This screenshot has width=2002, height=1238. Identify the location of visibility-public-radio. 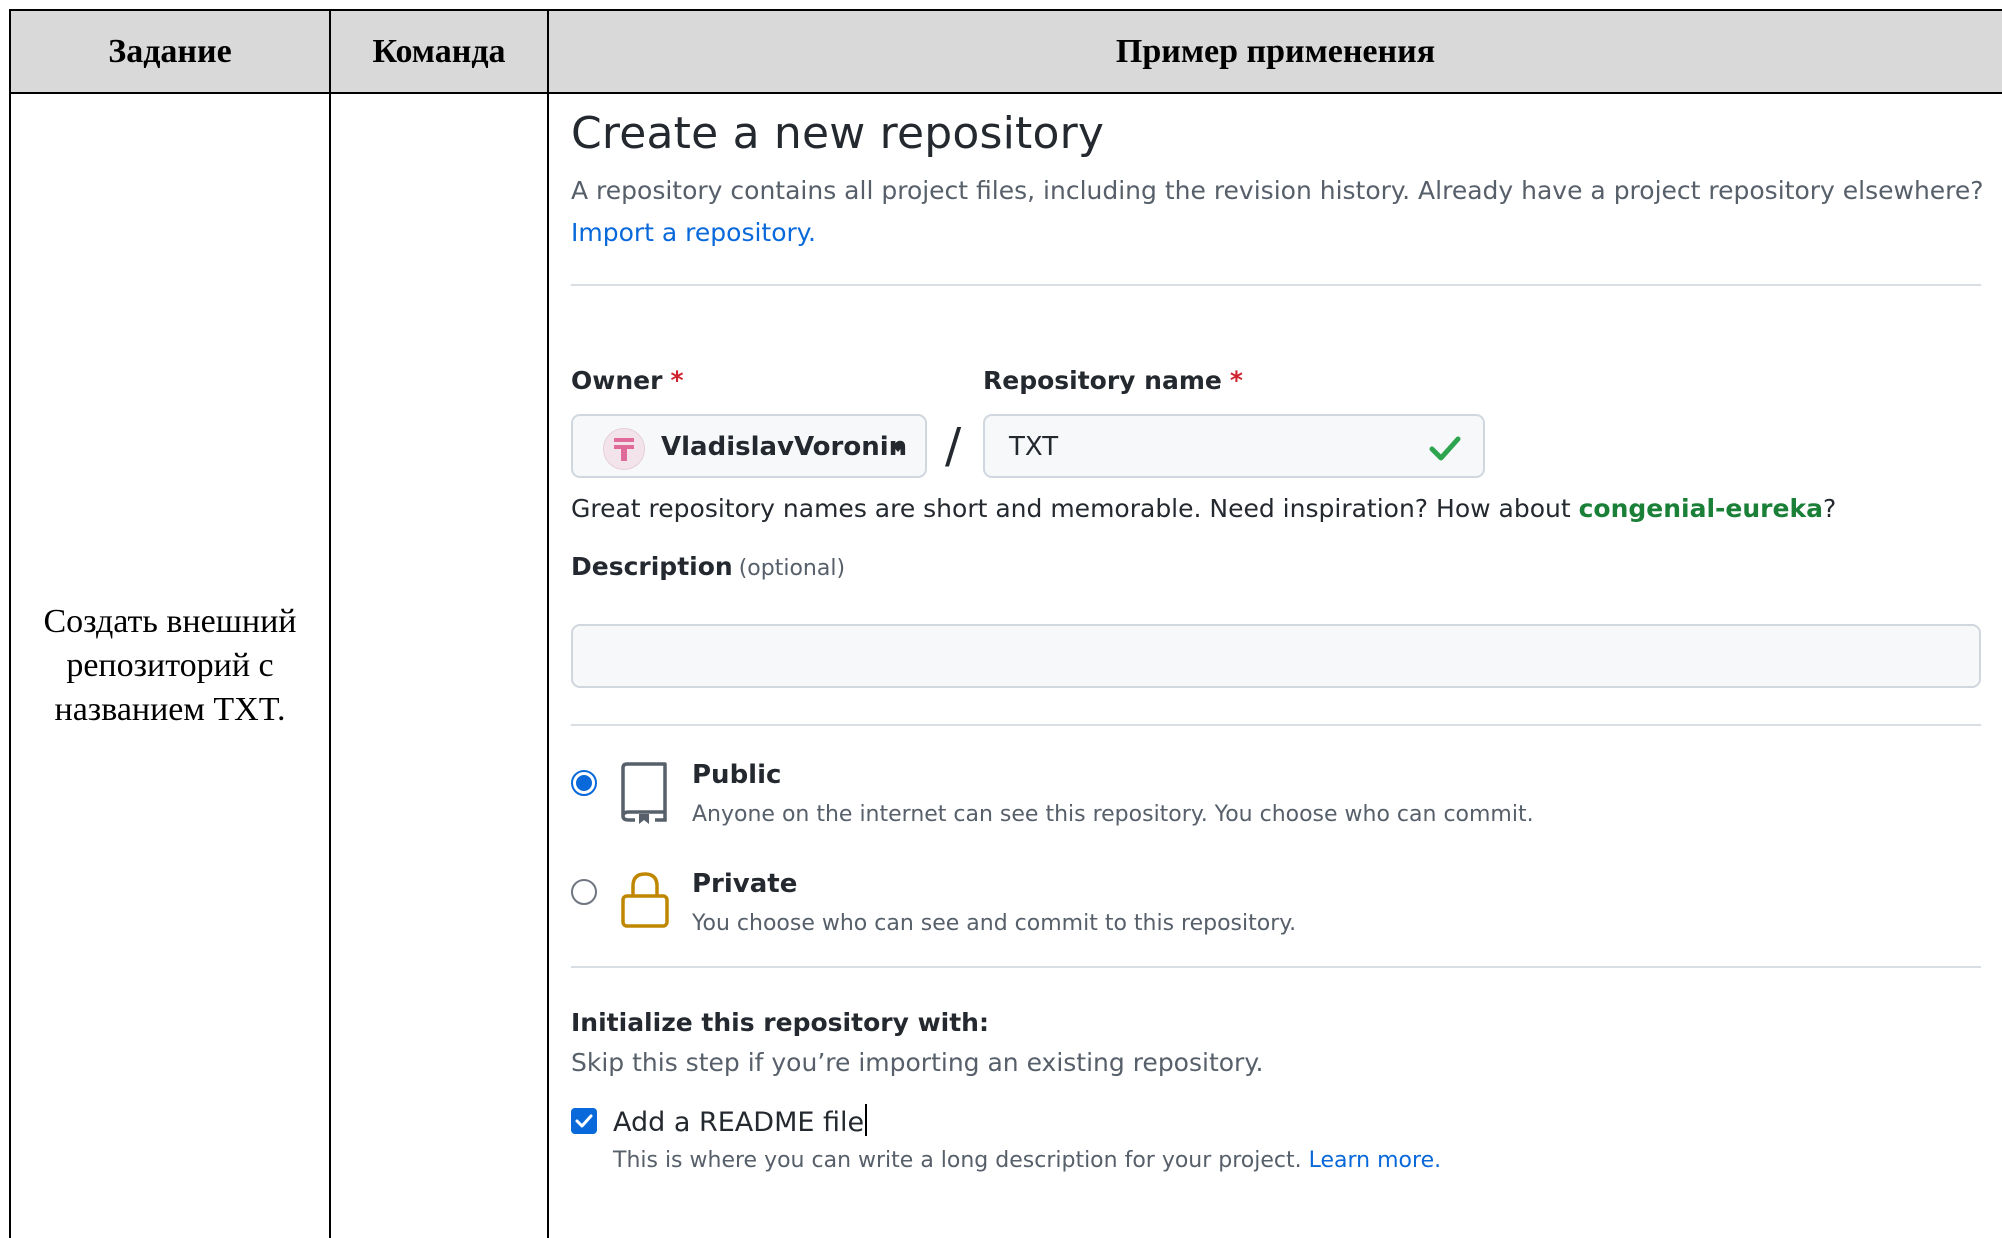
(584, 783).